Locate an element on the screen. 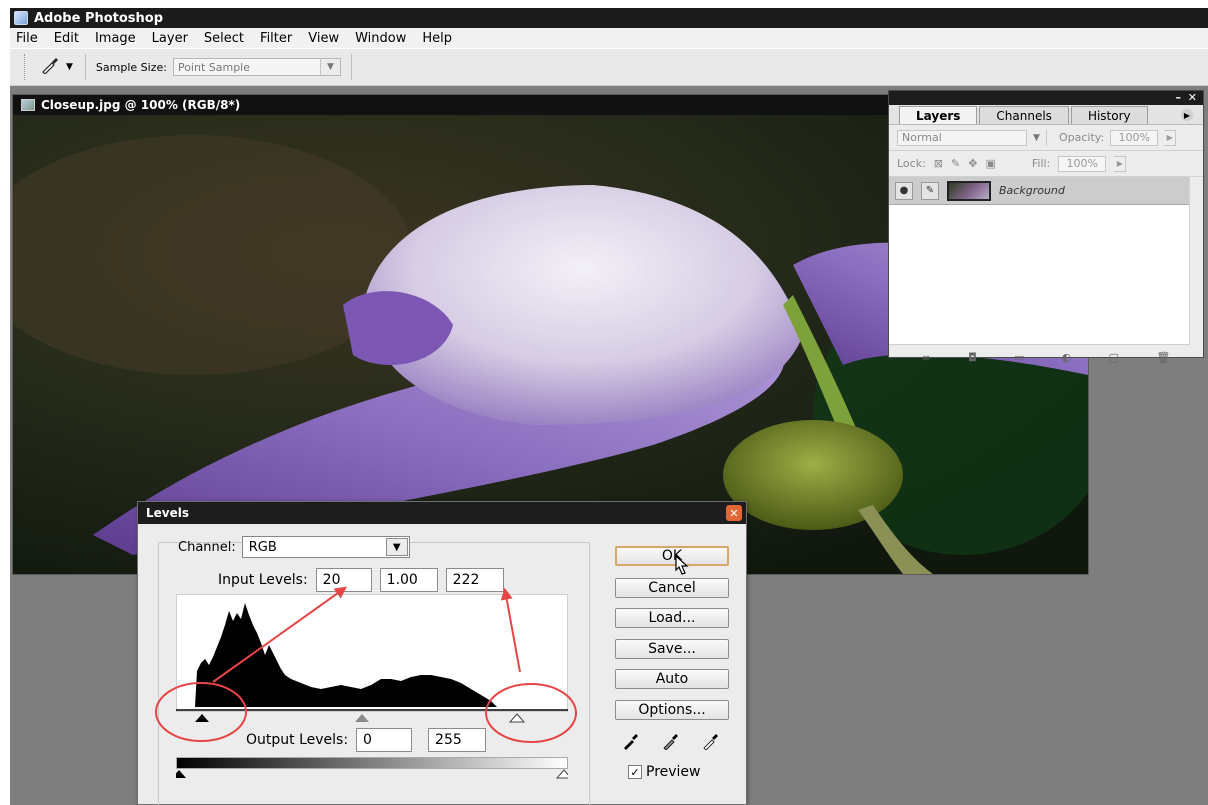 Image resolution: width=1208 pixels, height=805 pixels. input-slider is located at coordinates (372, 717).